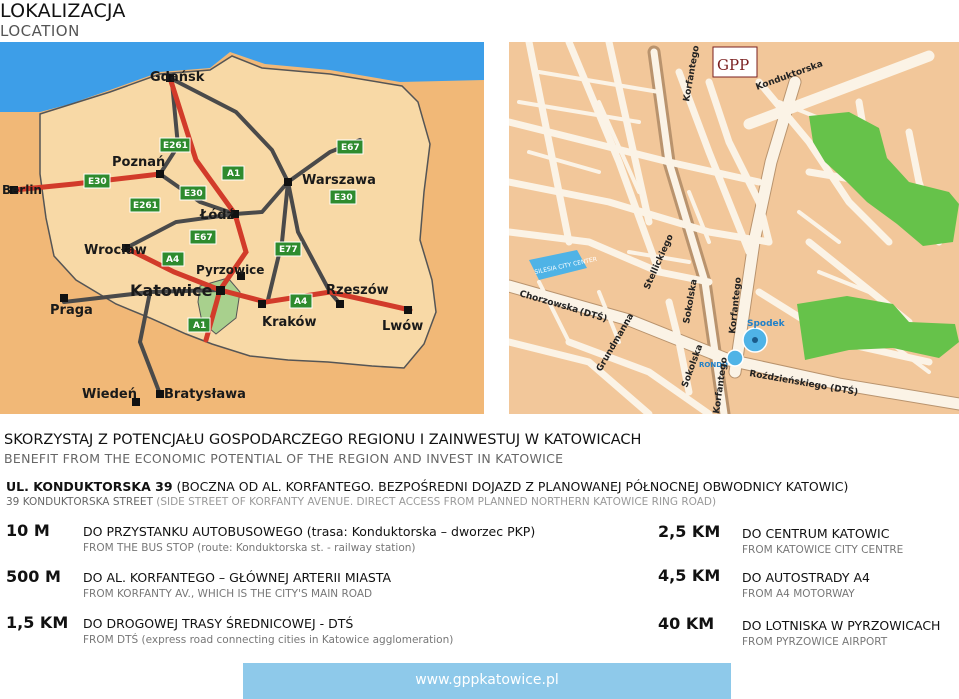  I want to click on badge-e30-mid-label: E30, so click(193, 194).